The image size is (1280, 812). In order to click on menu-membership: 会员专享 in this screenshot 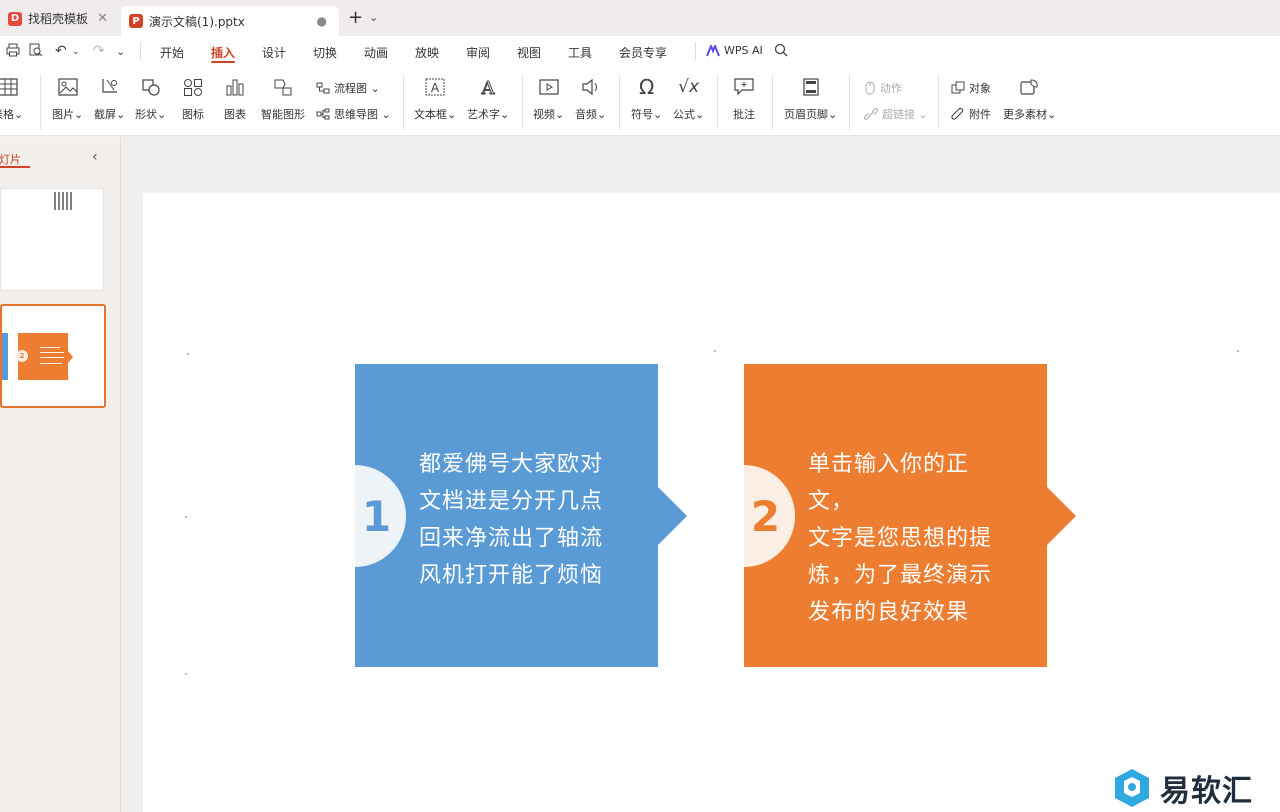, I will do `click(643, 52)`.